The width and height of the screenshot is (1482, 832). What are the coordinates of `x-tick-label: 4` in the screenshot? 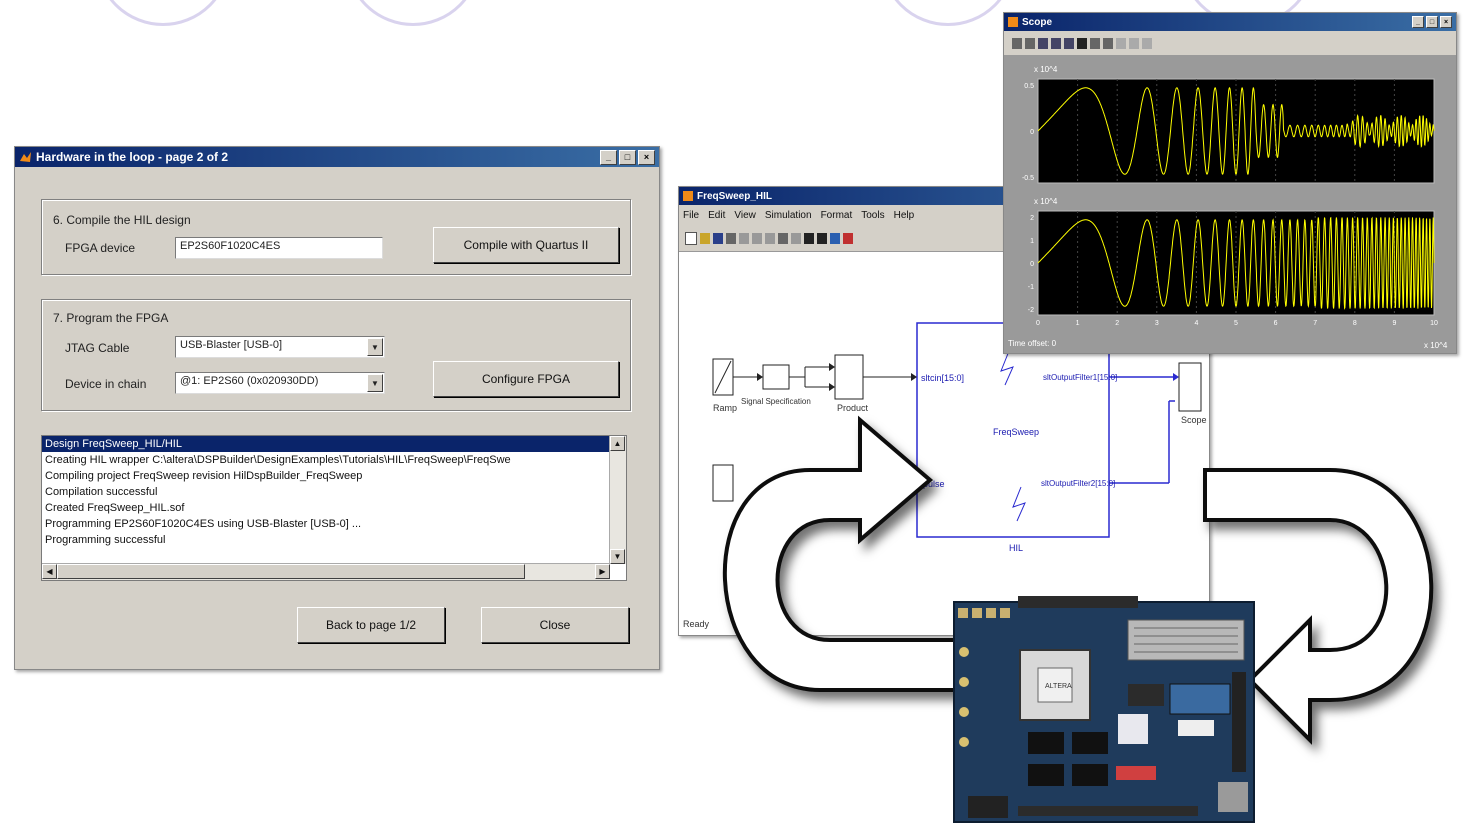 It's located at (1196, 323).